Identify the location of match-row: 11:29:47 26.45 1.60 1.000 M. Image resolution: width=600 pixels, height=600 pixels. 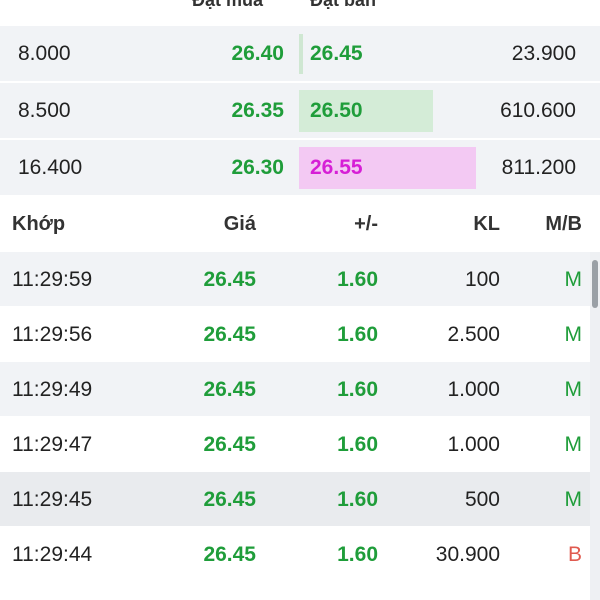
(300, 444).